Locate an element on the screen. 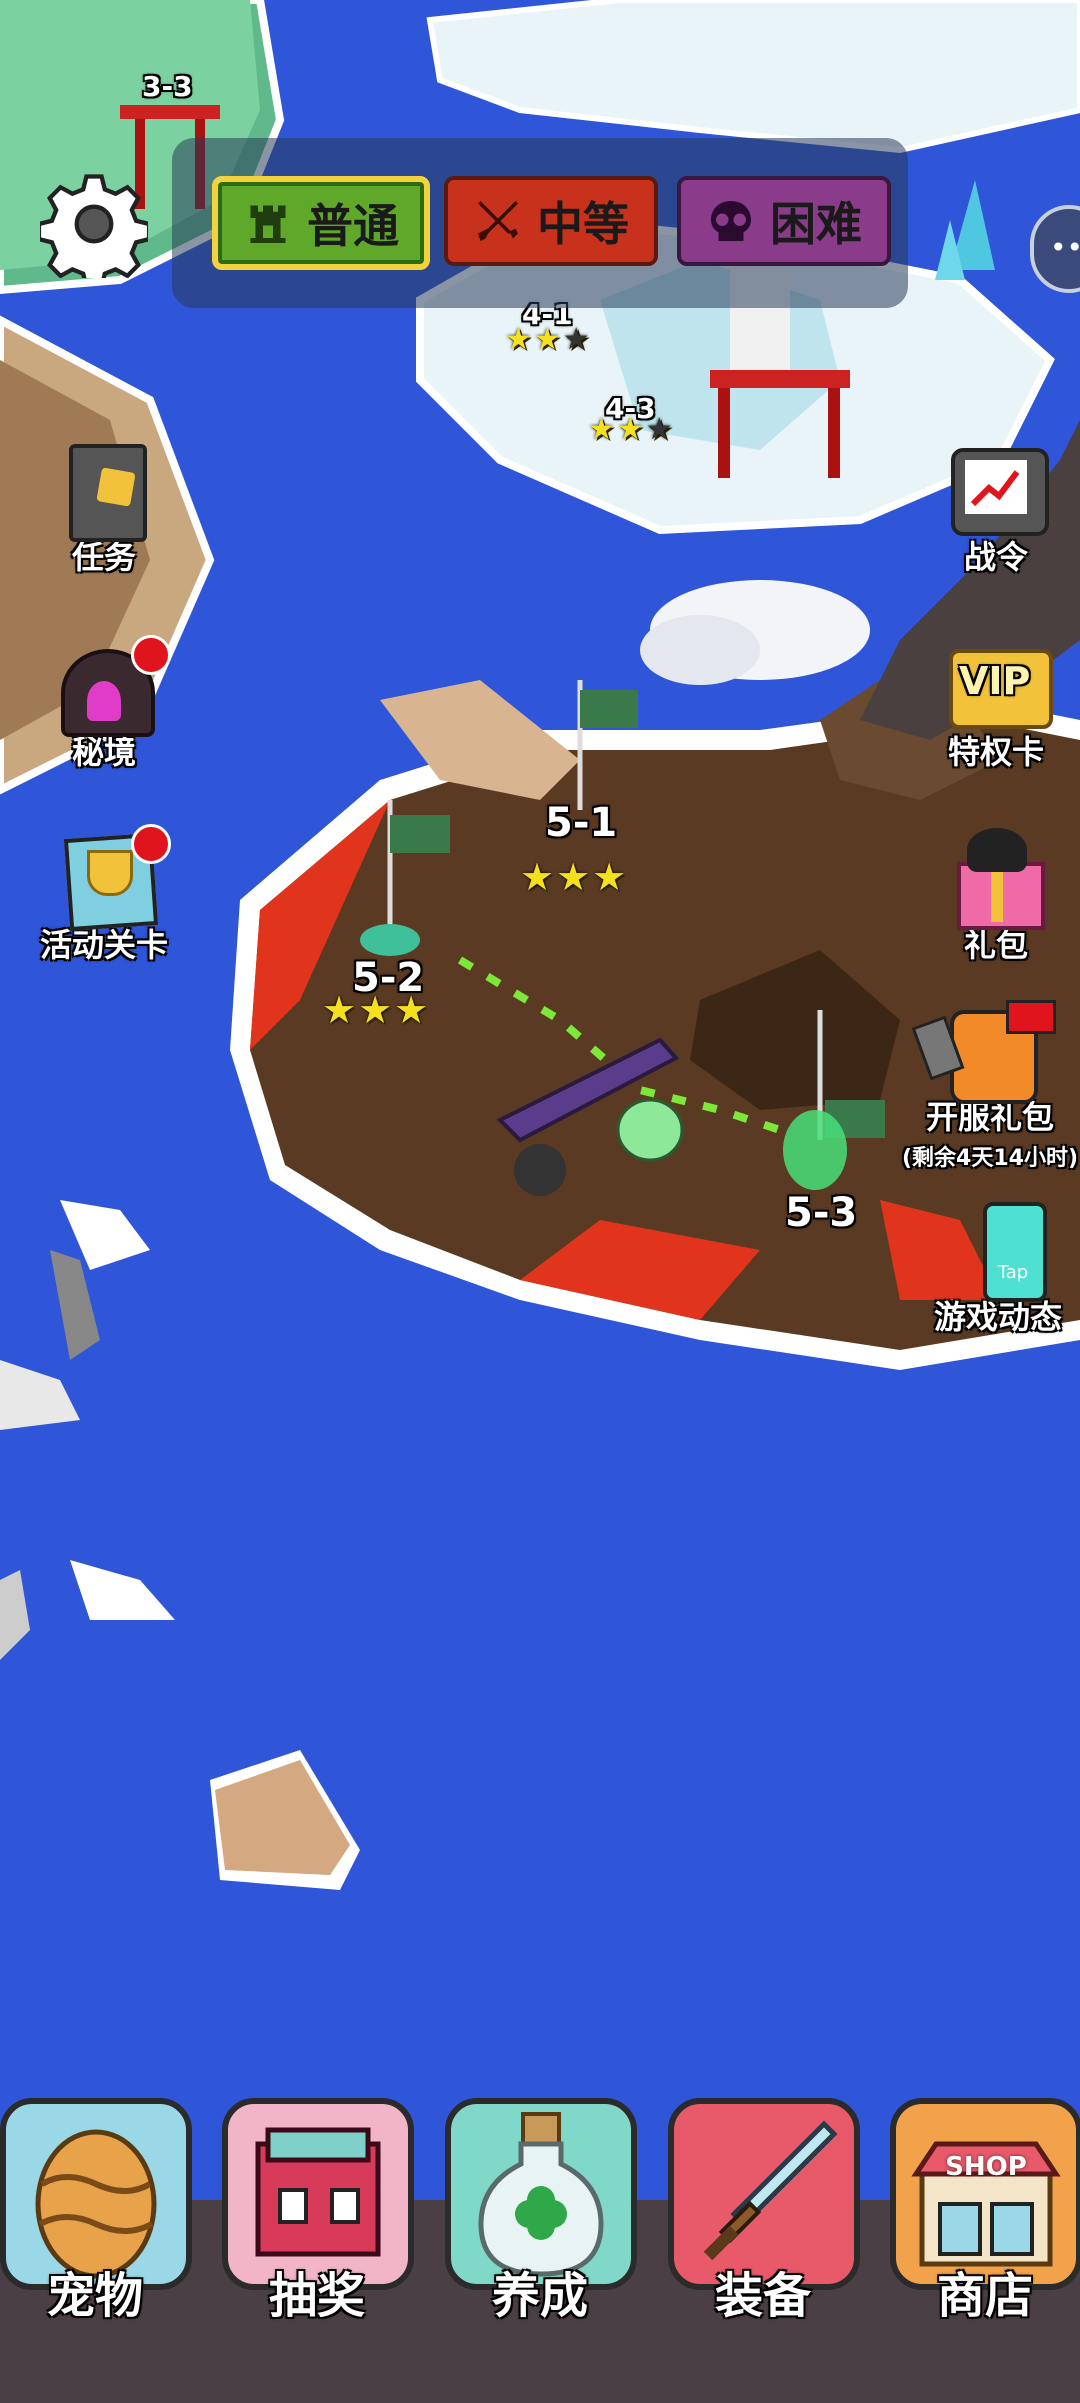 Image resolution: width=1080 pixels, height=2403 pixels. nav-lottery: 抽奖 is located at coordinates (318, 2211).